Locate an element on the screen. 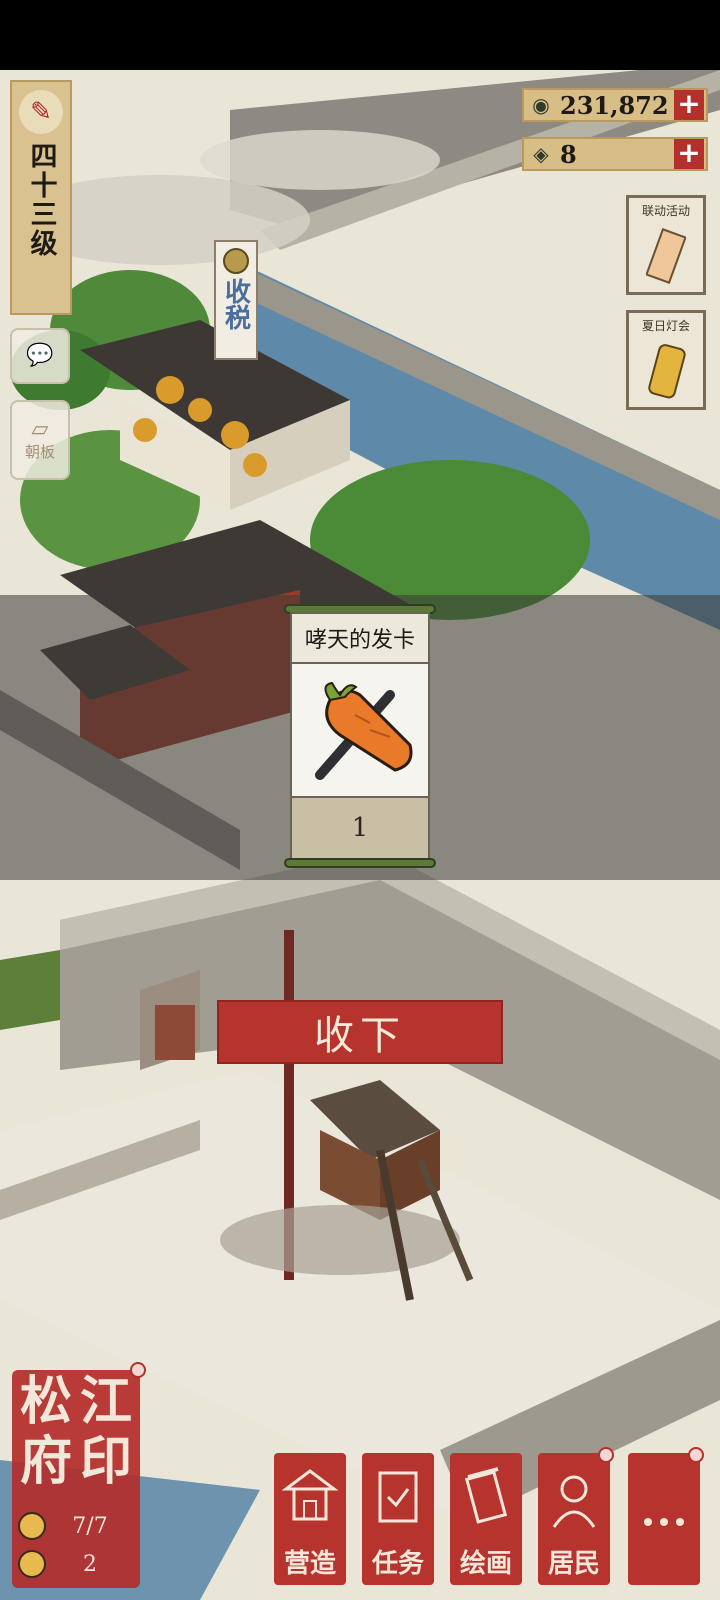 This screenshot has height=1600, width=720. coin-icon: ◉ is located at coordinates (541, 105).